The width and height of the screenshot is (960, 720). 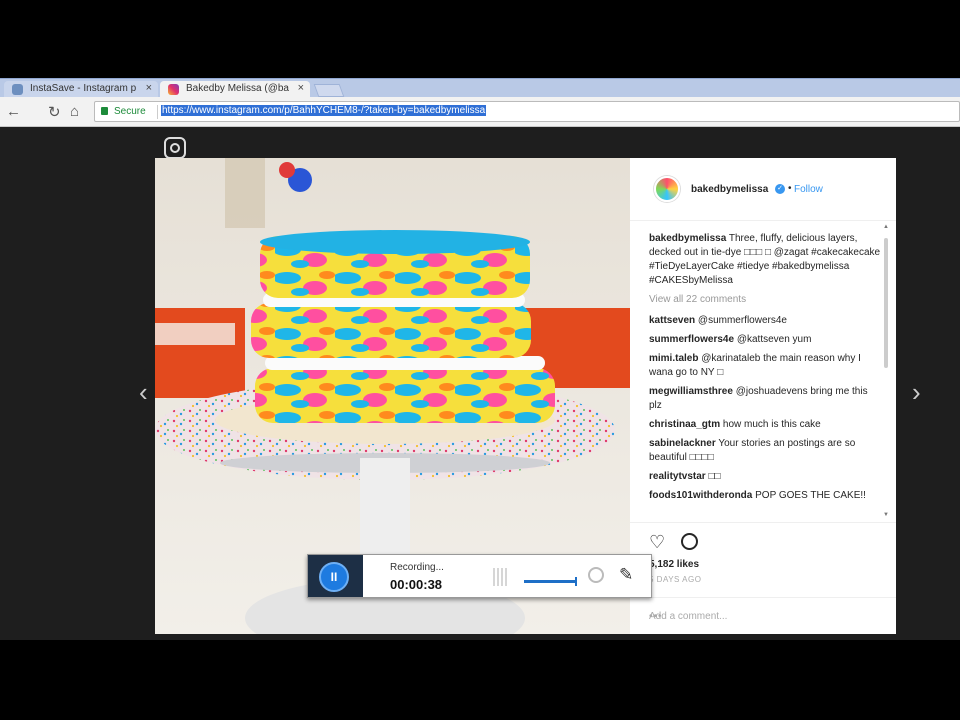 I want to click on comment-text: @summerflowers4e, so click(x=742, y=320).